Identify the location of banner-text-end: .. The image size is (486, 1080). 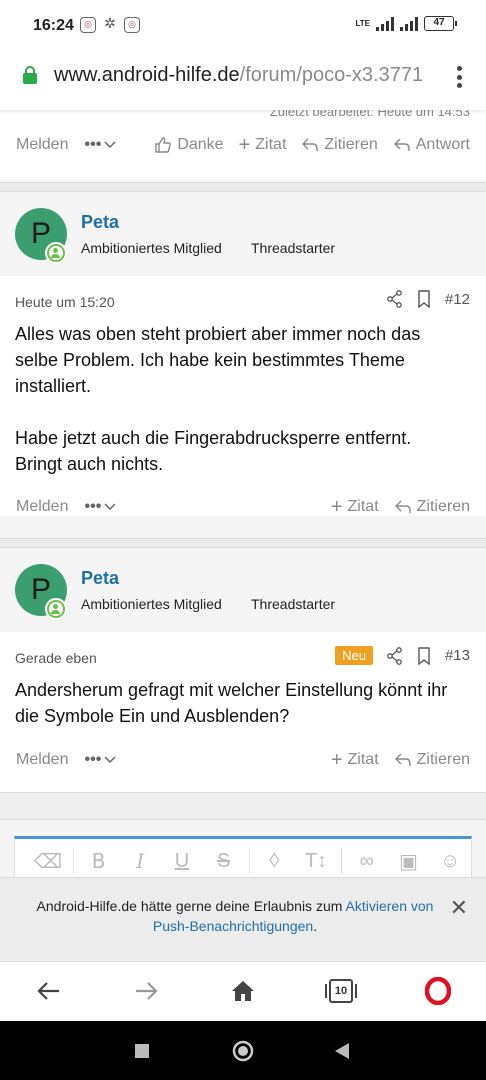
(315, 926).